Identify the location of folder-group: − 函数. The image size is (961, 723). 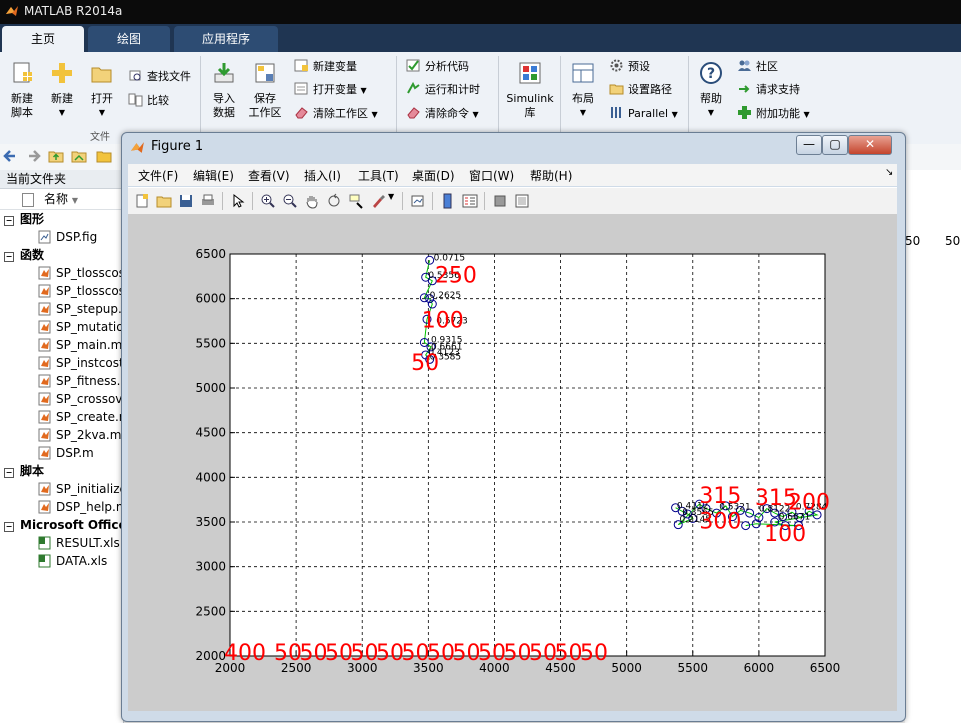
(61, 255).